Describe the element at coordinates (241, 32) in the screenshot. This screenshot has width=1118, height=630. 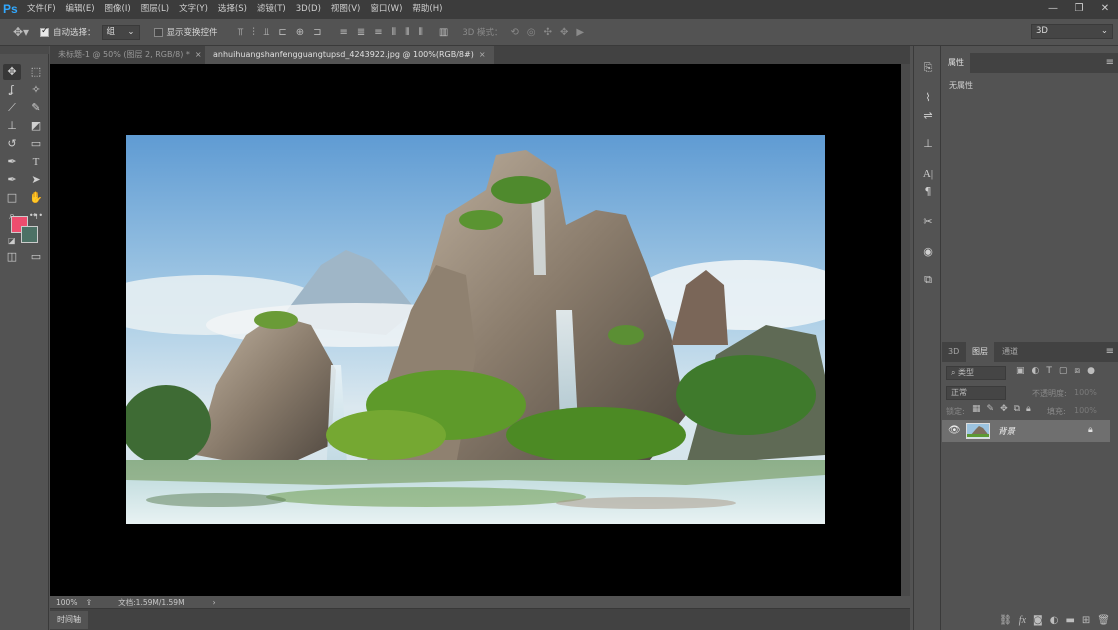
I see `align-top-icon: ⫪` at that location.